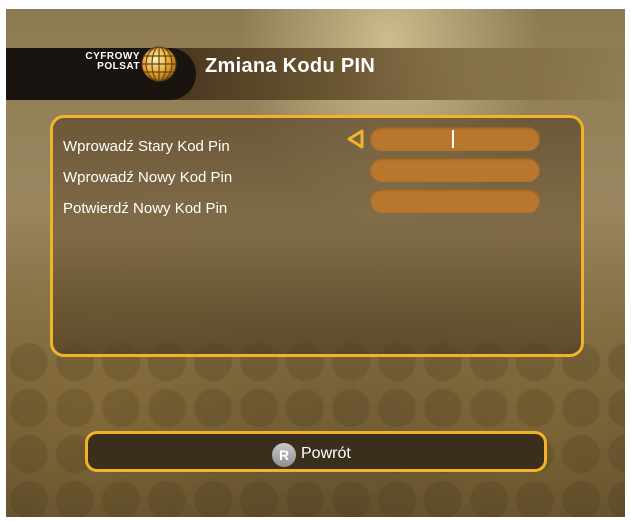  I want to click on text-cursor, so click(453, 139).